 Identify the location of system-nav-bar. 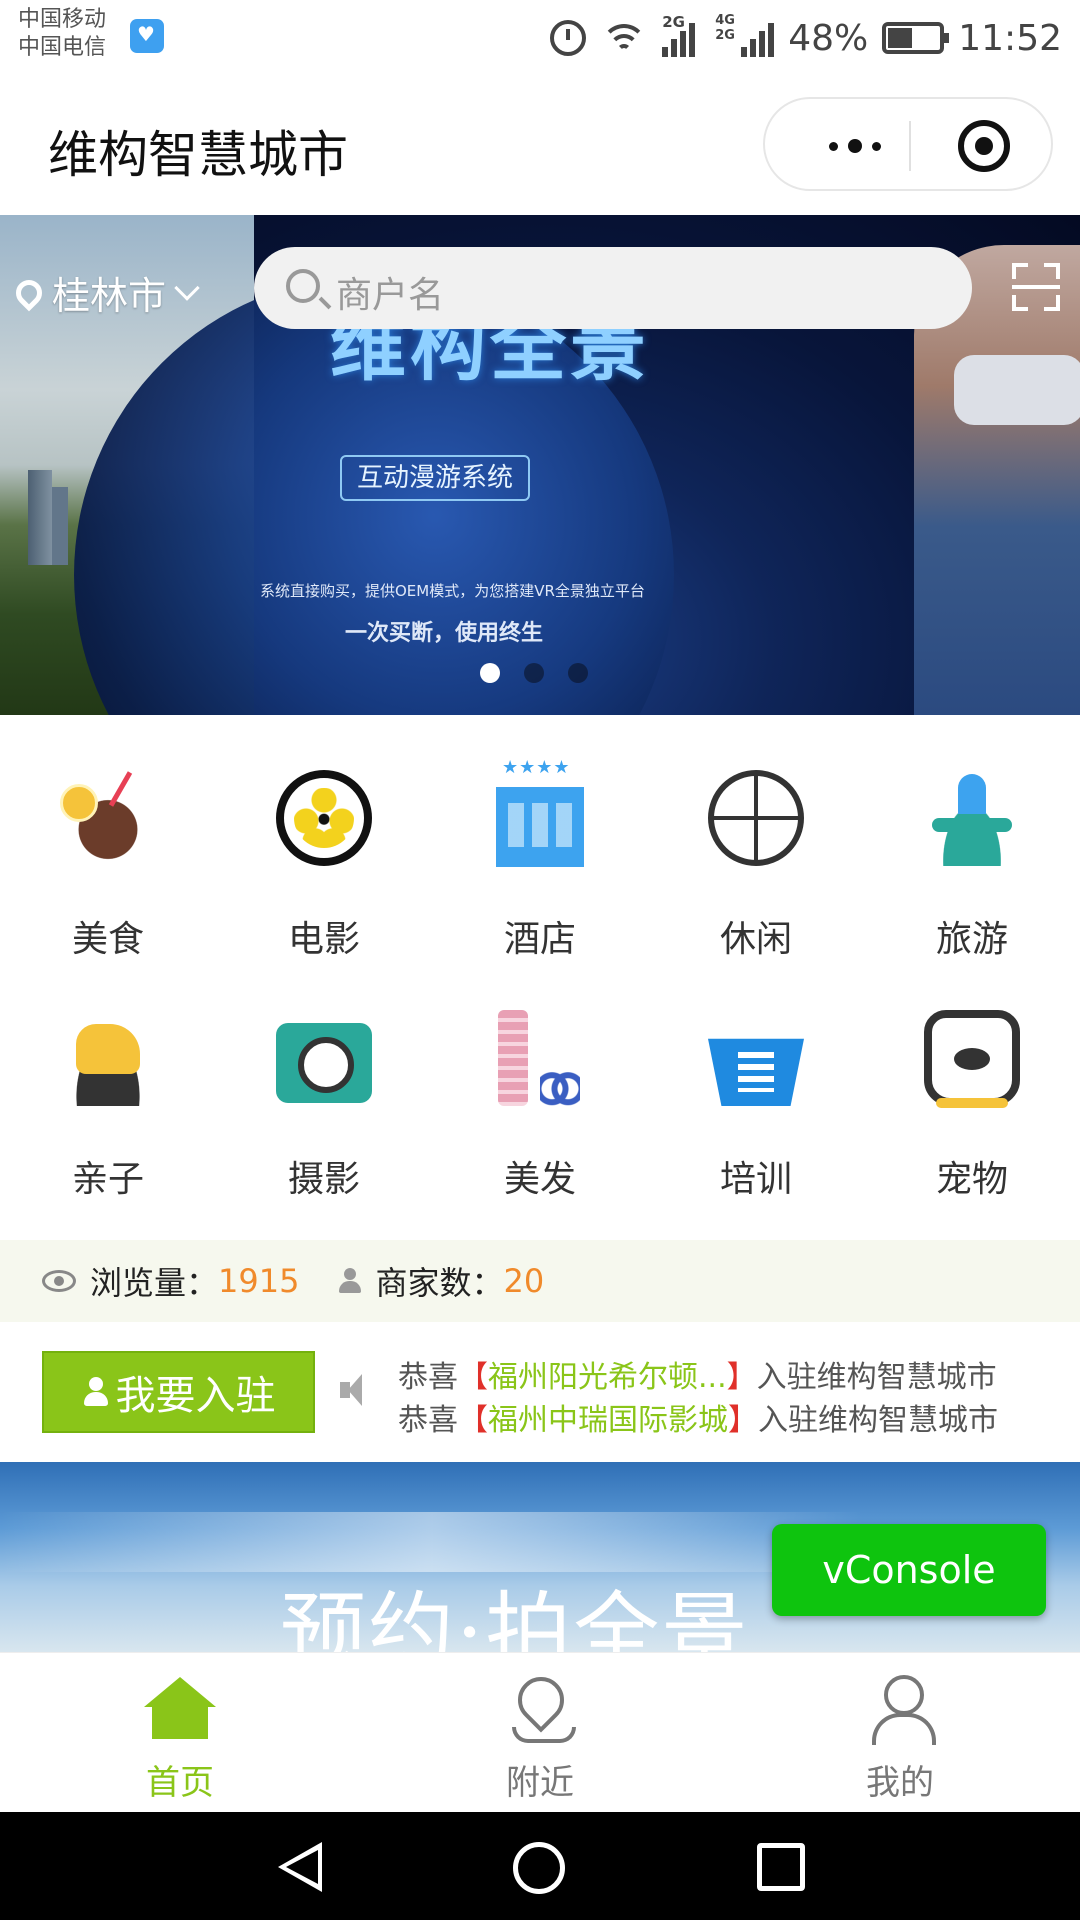
(540, 1866).